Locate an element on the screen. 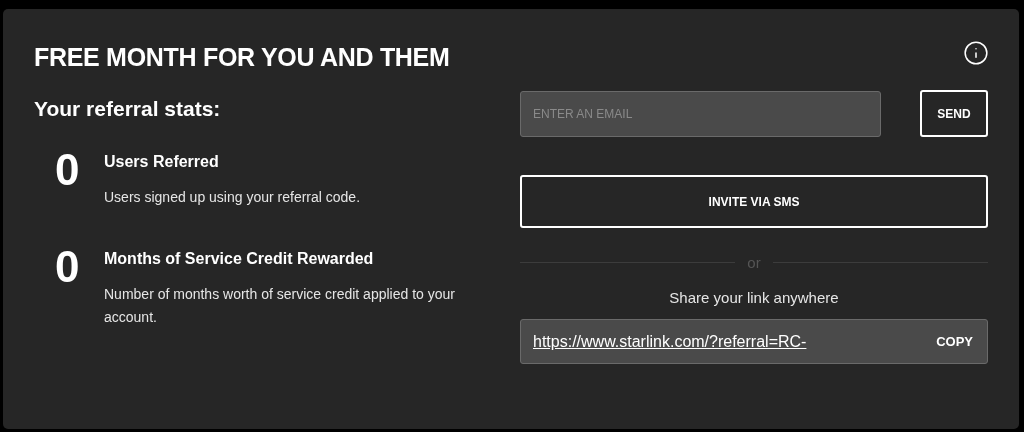 The image size is (1024, 432). copy-button: COPY is located at coordinates (954, 341).